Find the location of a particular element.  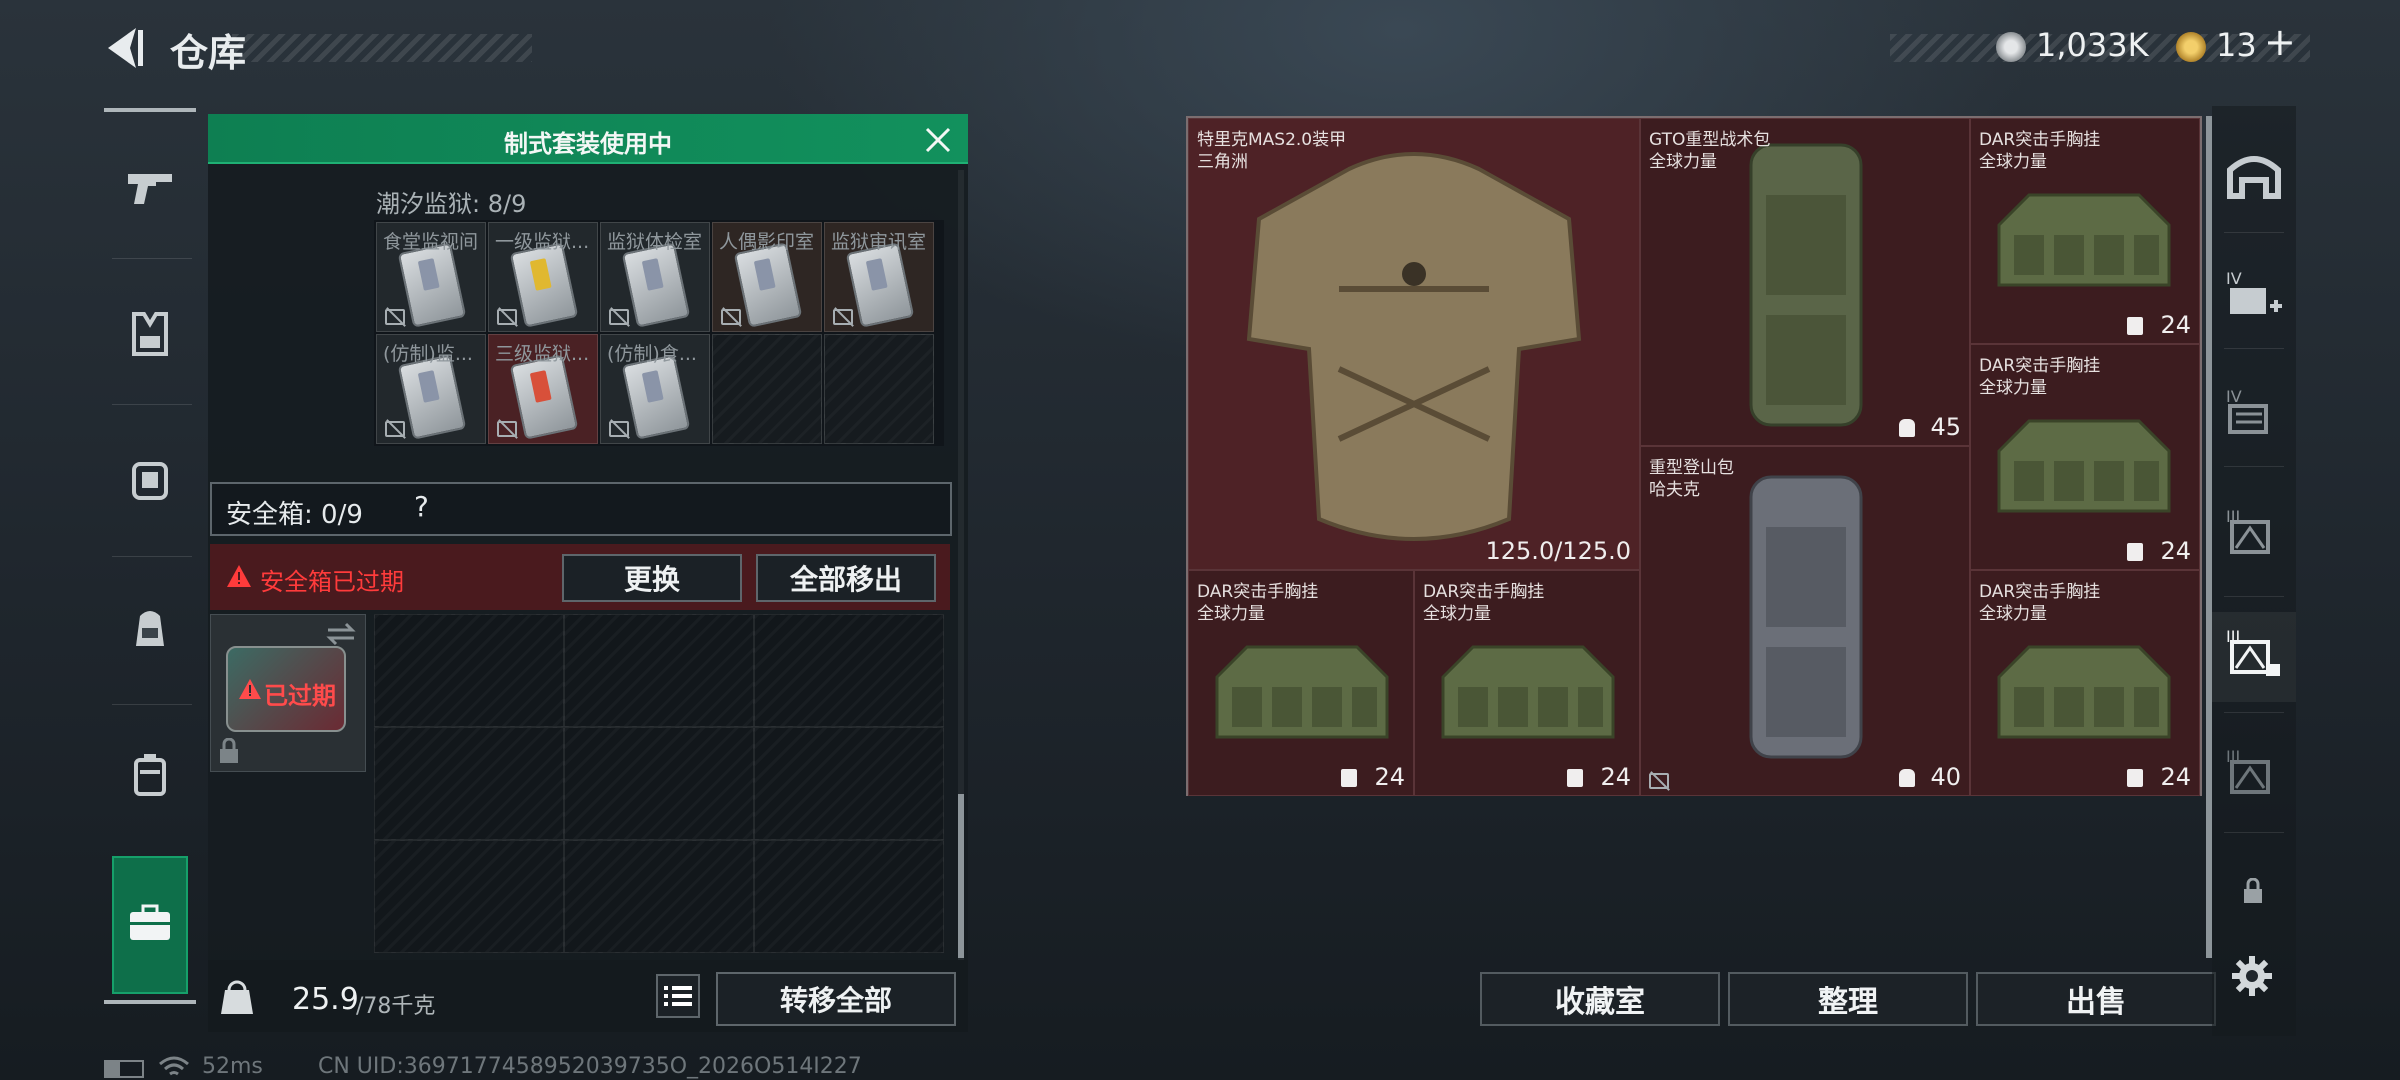

back-arrow-icon is located at coordinates (123, 48).